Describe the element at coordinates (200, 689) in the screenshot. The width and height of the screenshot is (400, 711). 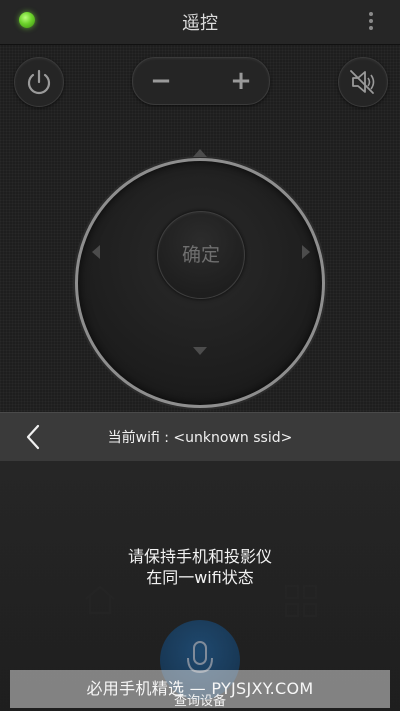
I see `watermark: 必用手机精选 — PYJSJXY.COM` at that location.